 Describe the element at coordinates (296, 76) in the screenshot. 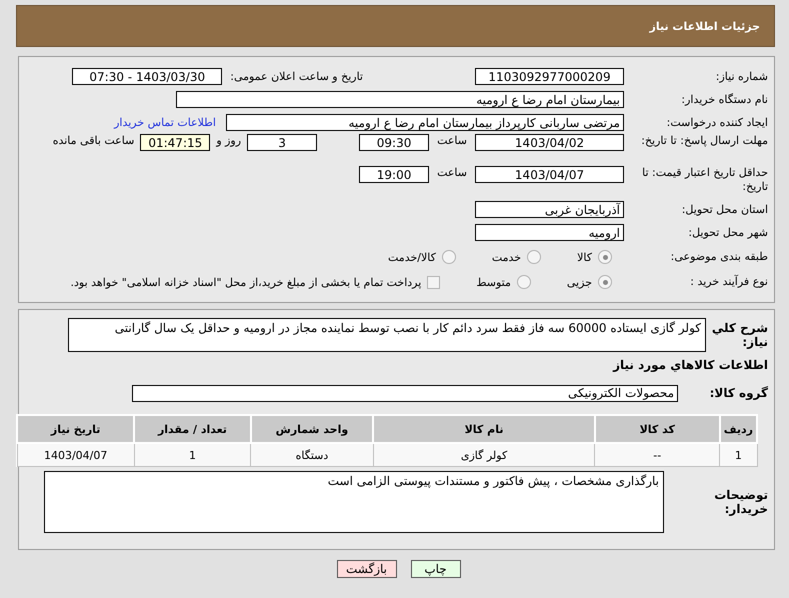

I see `field-label: تاریخ و ساعت اعلان عمومی:` at that location.